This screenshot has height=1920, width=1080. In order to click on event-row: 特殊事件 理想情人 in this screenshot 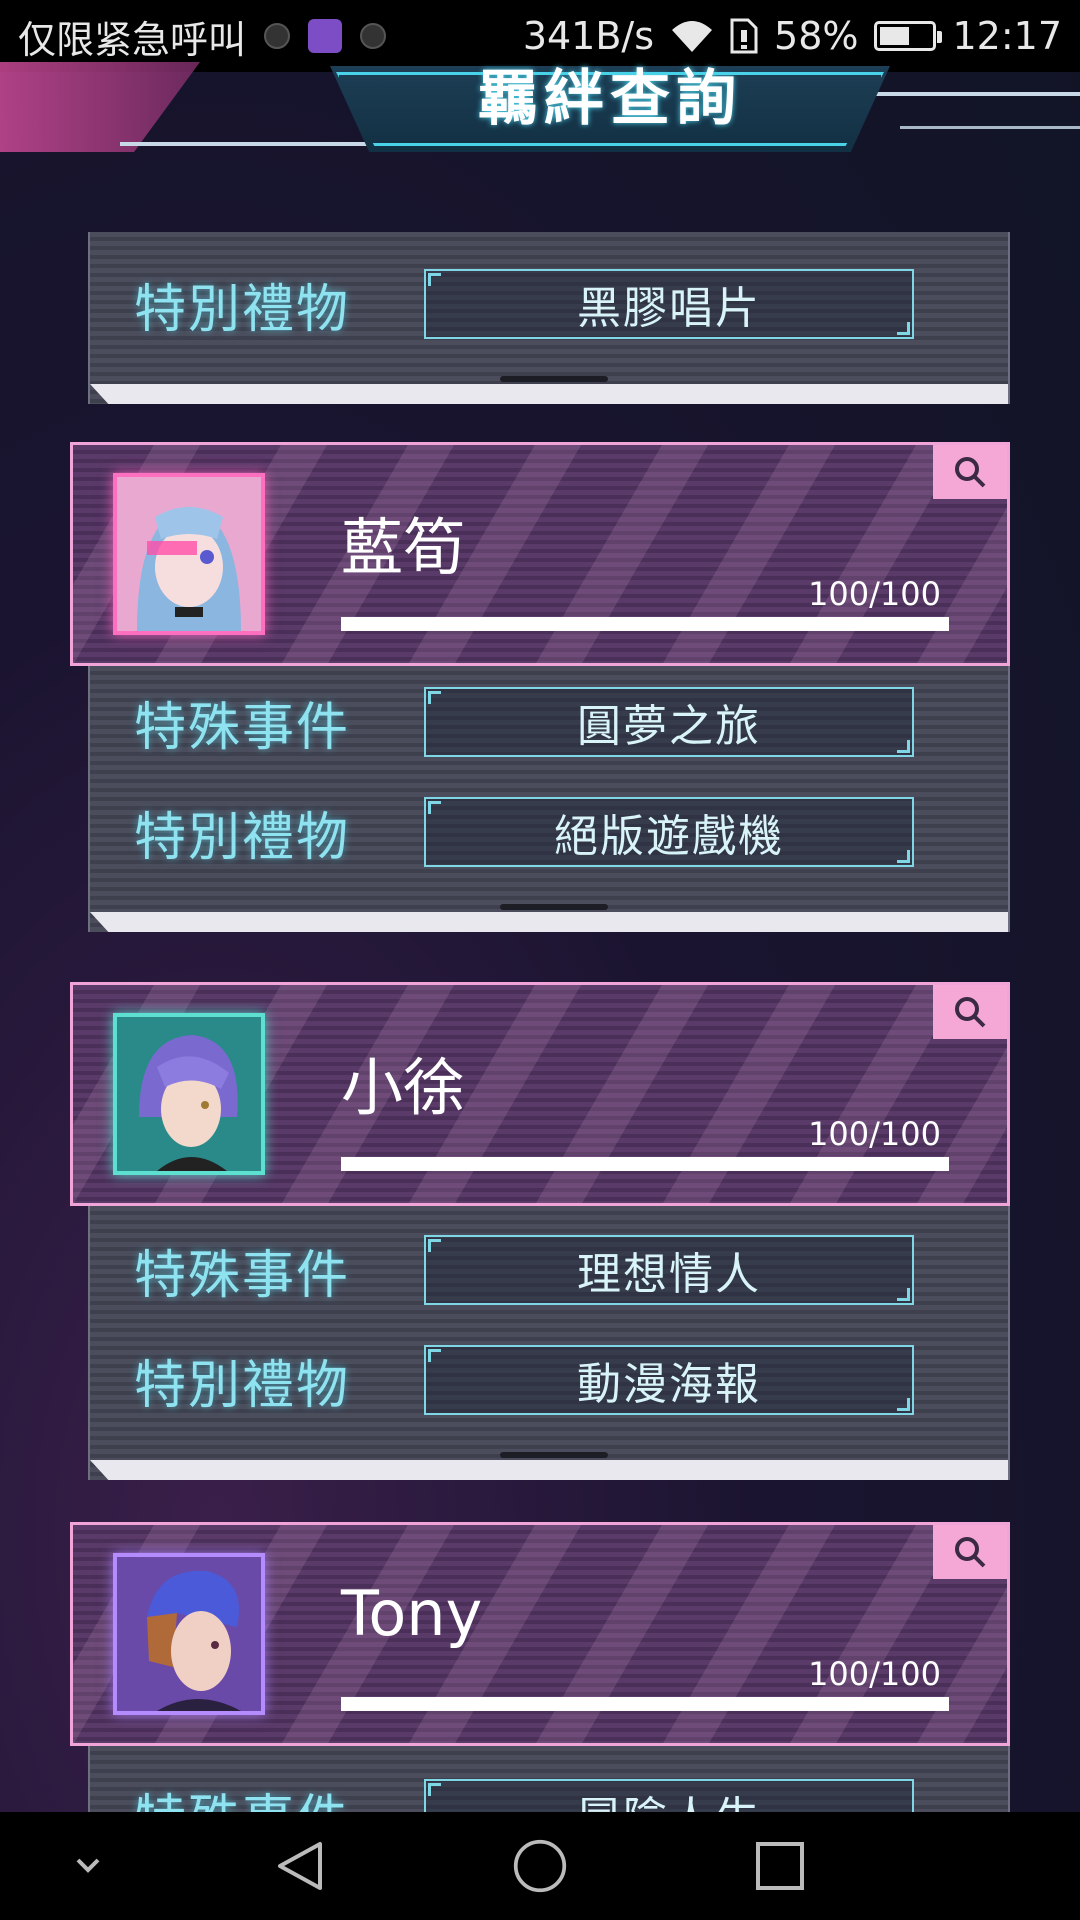, I will do `click(571, 1270)`.